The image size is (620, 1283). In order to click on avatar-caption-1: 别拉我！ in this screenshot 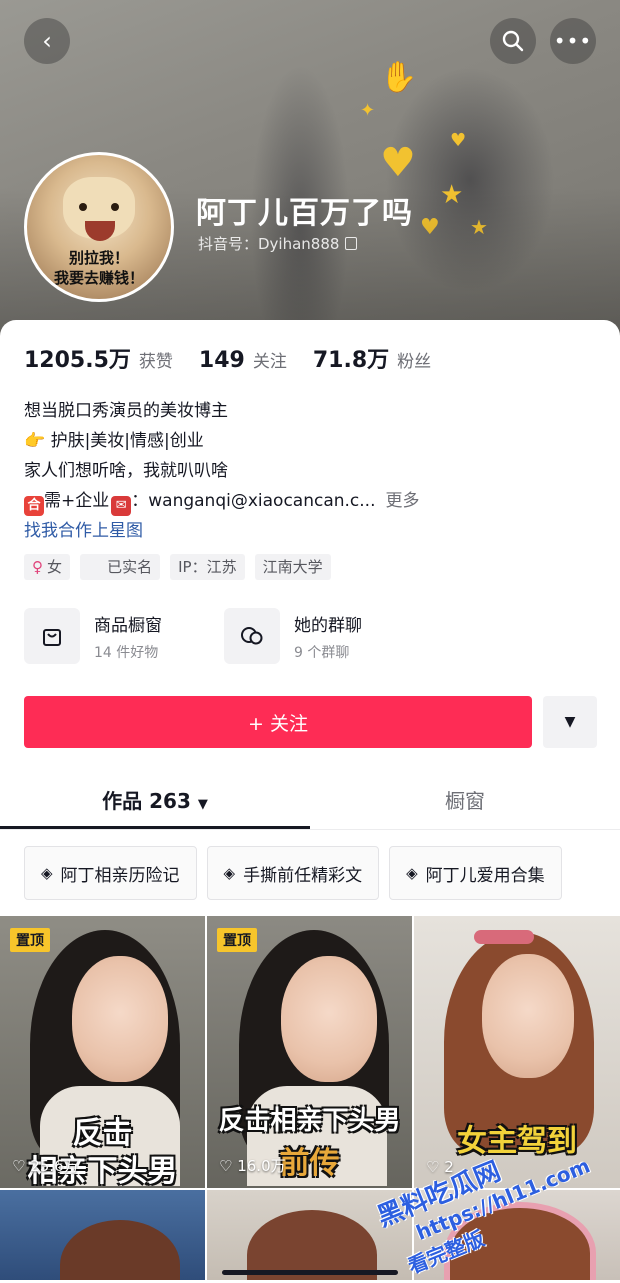, I will do `click(98, 258)`.